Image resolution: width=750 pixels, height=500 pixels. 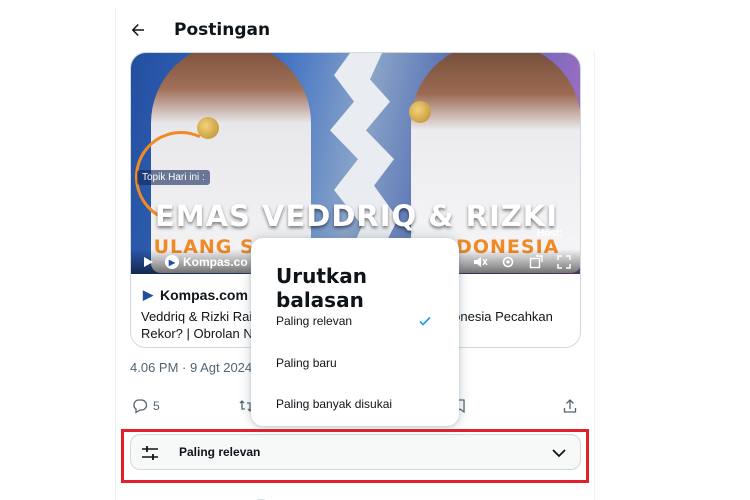 I want to click on play-button, so click(x=148, y=262).